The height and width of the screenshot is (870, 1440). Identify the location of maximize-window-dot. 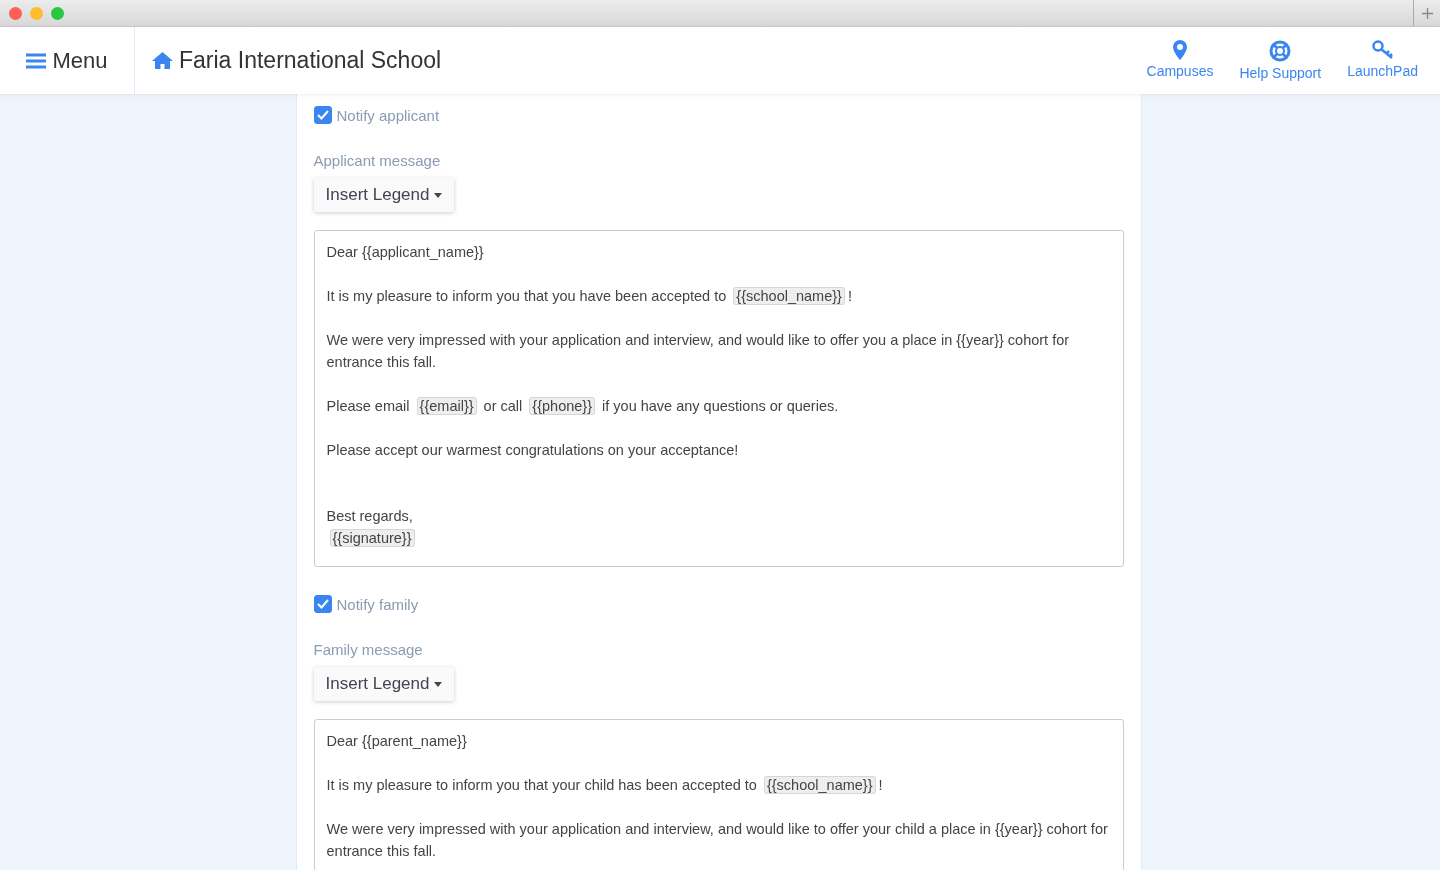
(57, 13).